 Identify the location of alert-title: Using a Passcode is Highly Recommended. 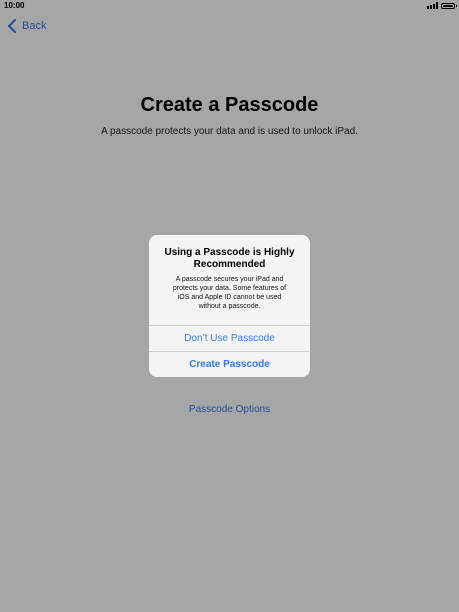
(229, 259).